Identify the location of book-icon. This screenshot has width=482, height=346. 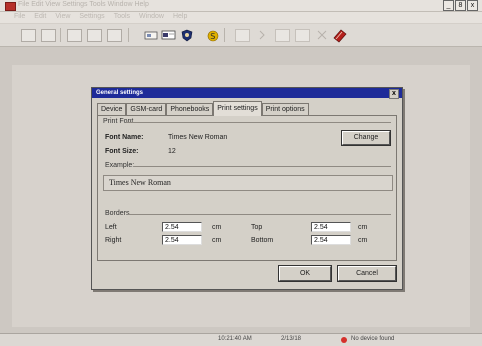
(340, 35).